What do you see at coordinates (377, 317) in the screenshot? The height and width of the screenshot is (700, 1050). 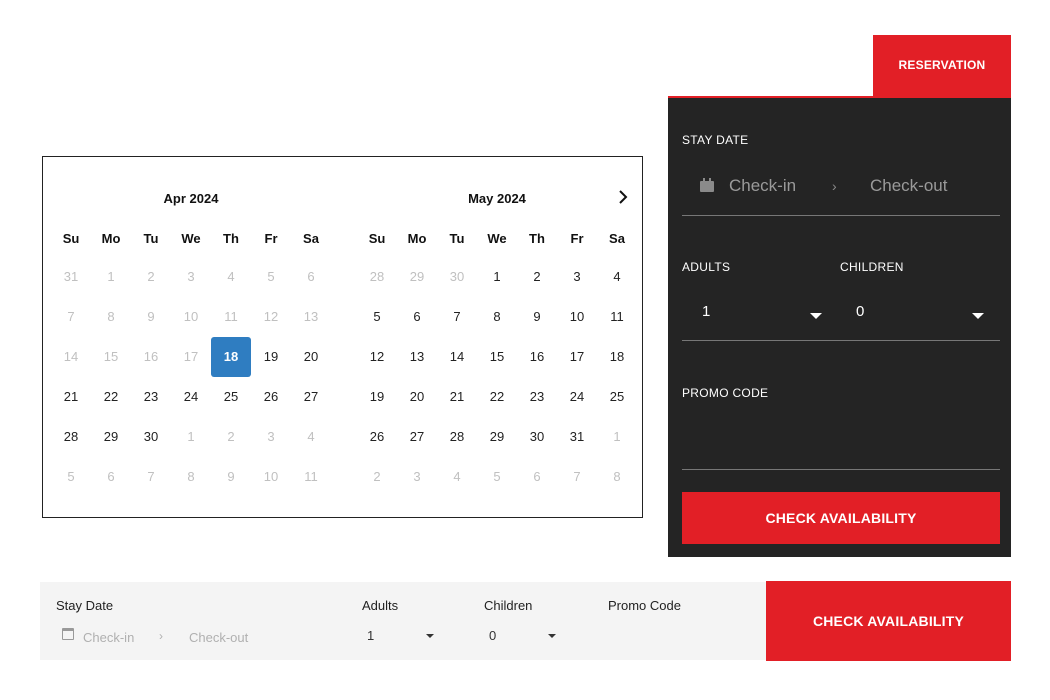 I see `day-cell: 5` at bounding box center [377, 317].